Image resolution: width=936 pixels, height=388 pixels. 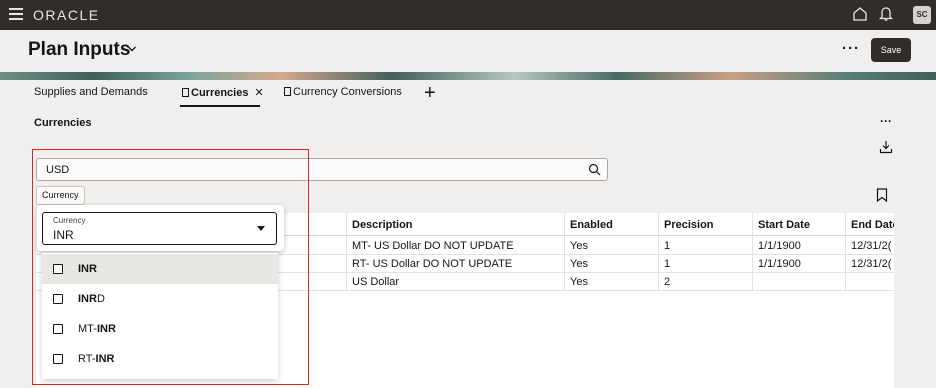 I want to click on tab-label: Currency Conversions, so click(x=347, y=92).